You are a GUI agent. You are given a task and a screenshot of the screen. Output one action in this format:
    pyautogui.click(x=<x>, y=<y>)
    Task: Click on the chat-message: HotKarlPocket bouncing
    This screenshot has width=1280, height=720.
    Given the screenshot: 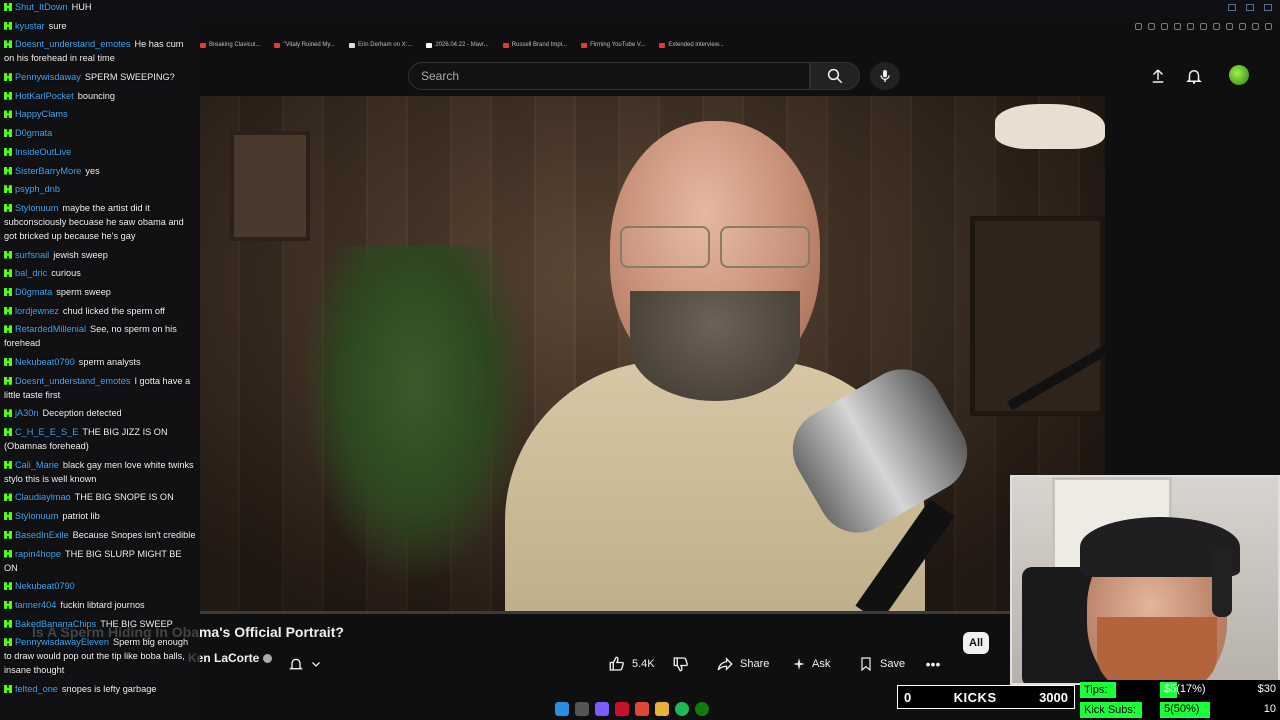 What is the action you would take?
    pyautogui.click(x=100, y=96)
    